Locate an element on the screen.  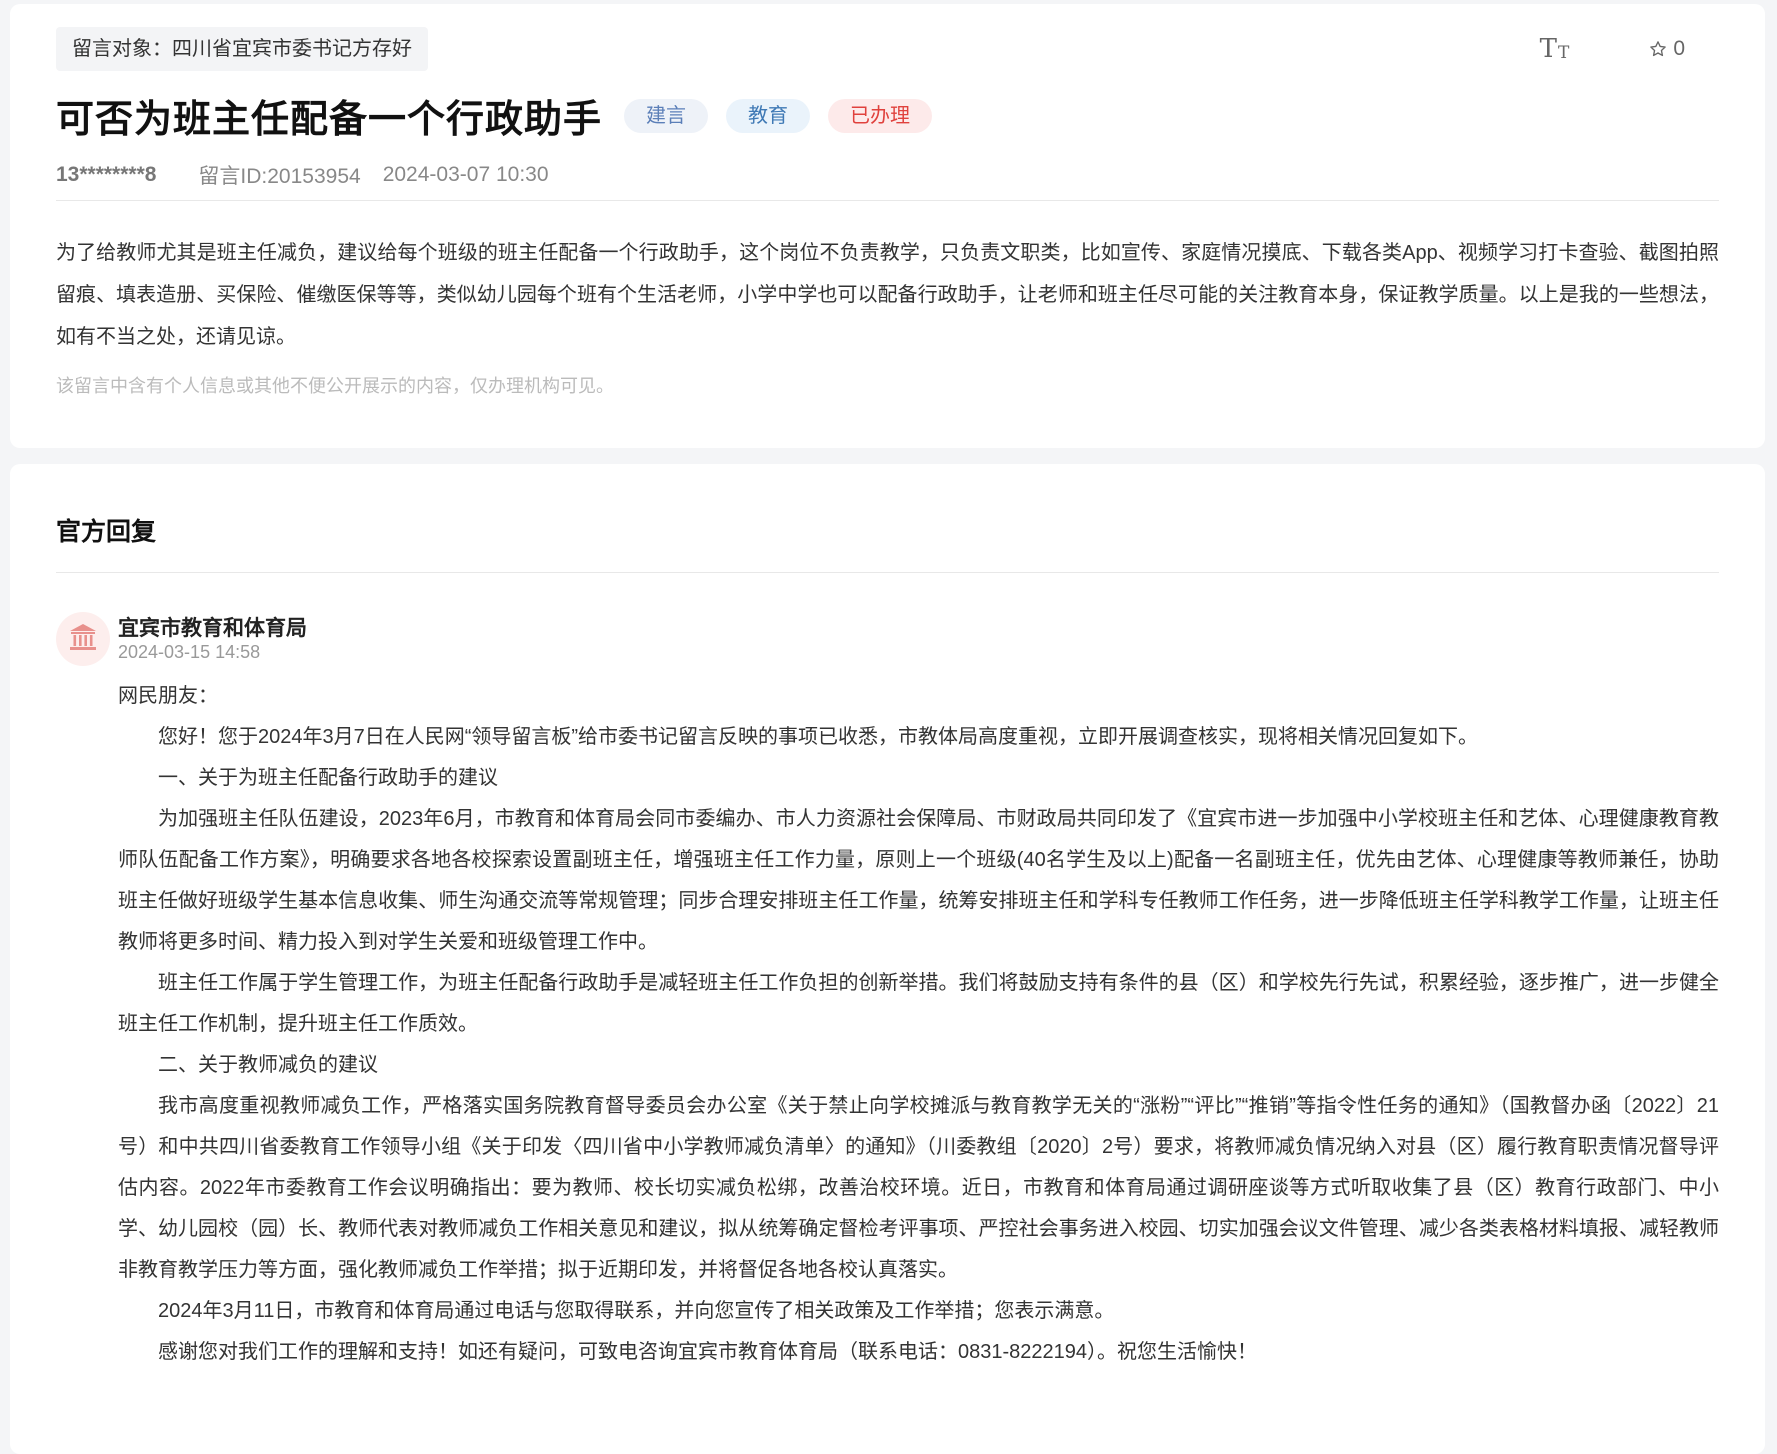
privacy-note: 该留言中含有个人信息或其他不便公开展示的内容，仅办理机构可见。 is located at coordinates (335, 385).